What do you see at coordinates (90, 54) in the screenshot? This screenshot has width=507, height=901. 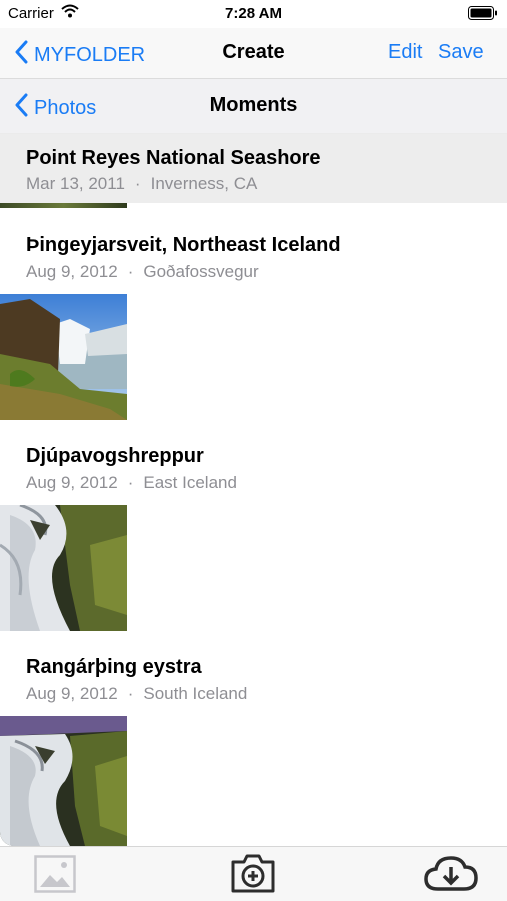 I see `back-button-label: MYFOLDER` at bounding box center [90, 54].